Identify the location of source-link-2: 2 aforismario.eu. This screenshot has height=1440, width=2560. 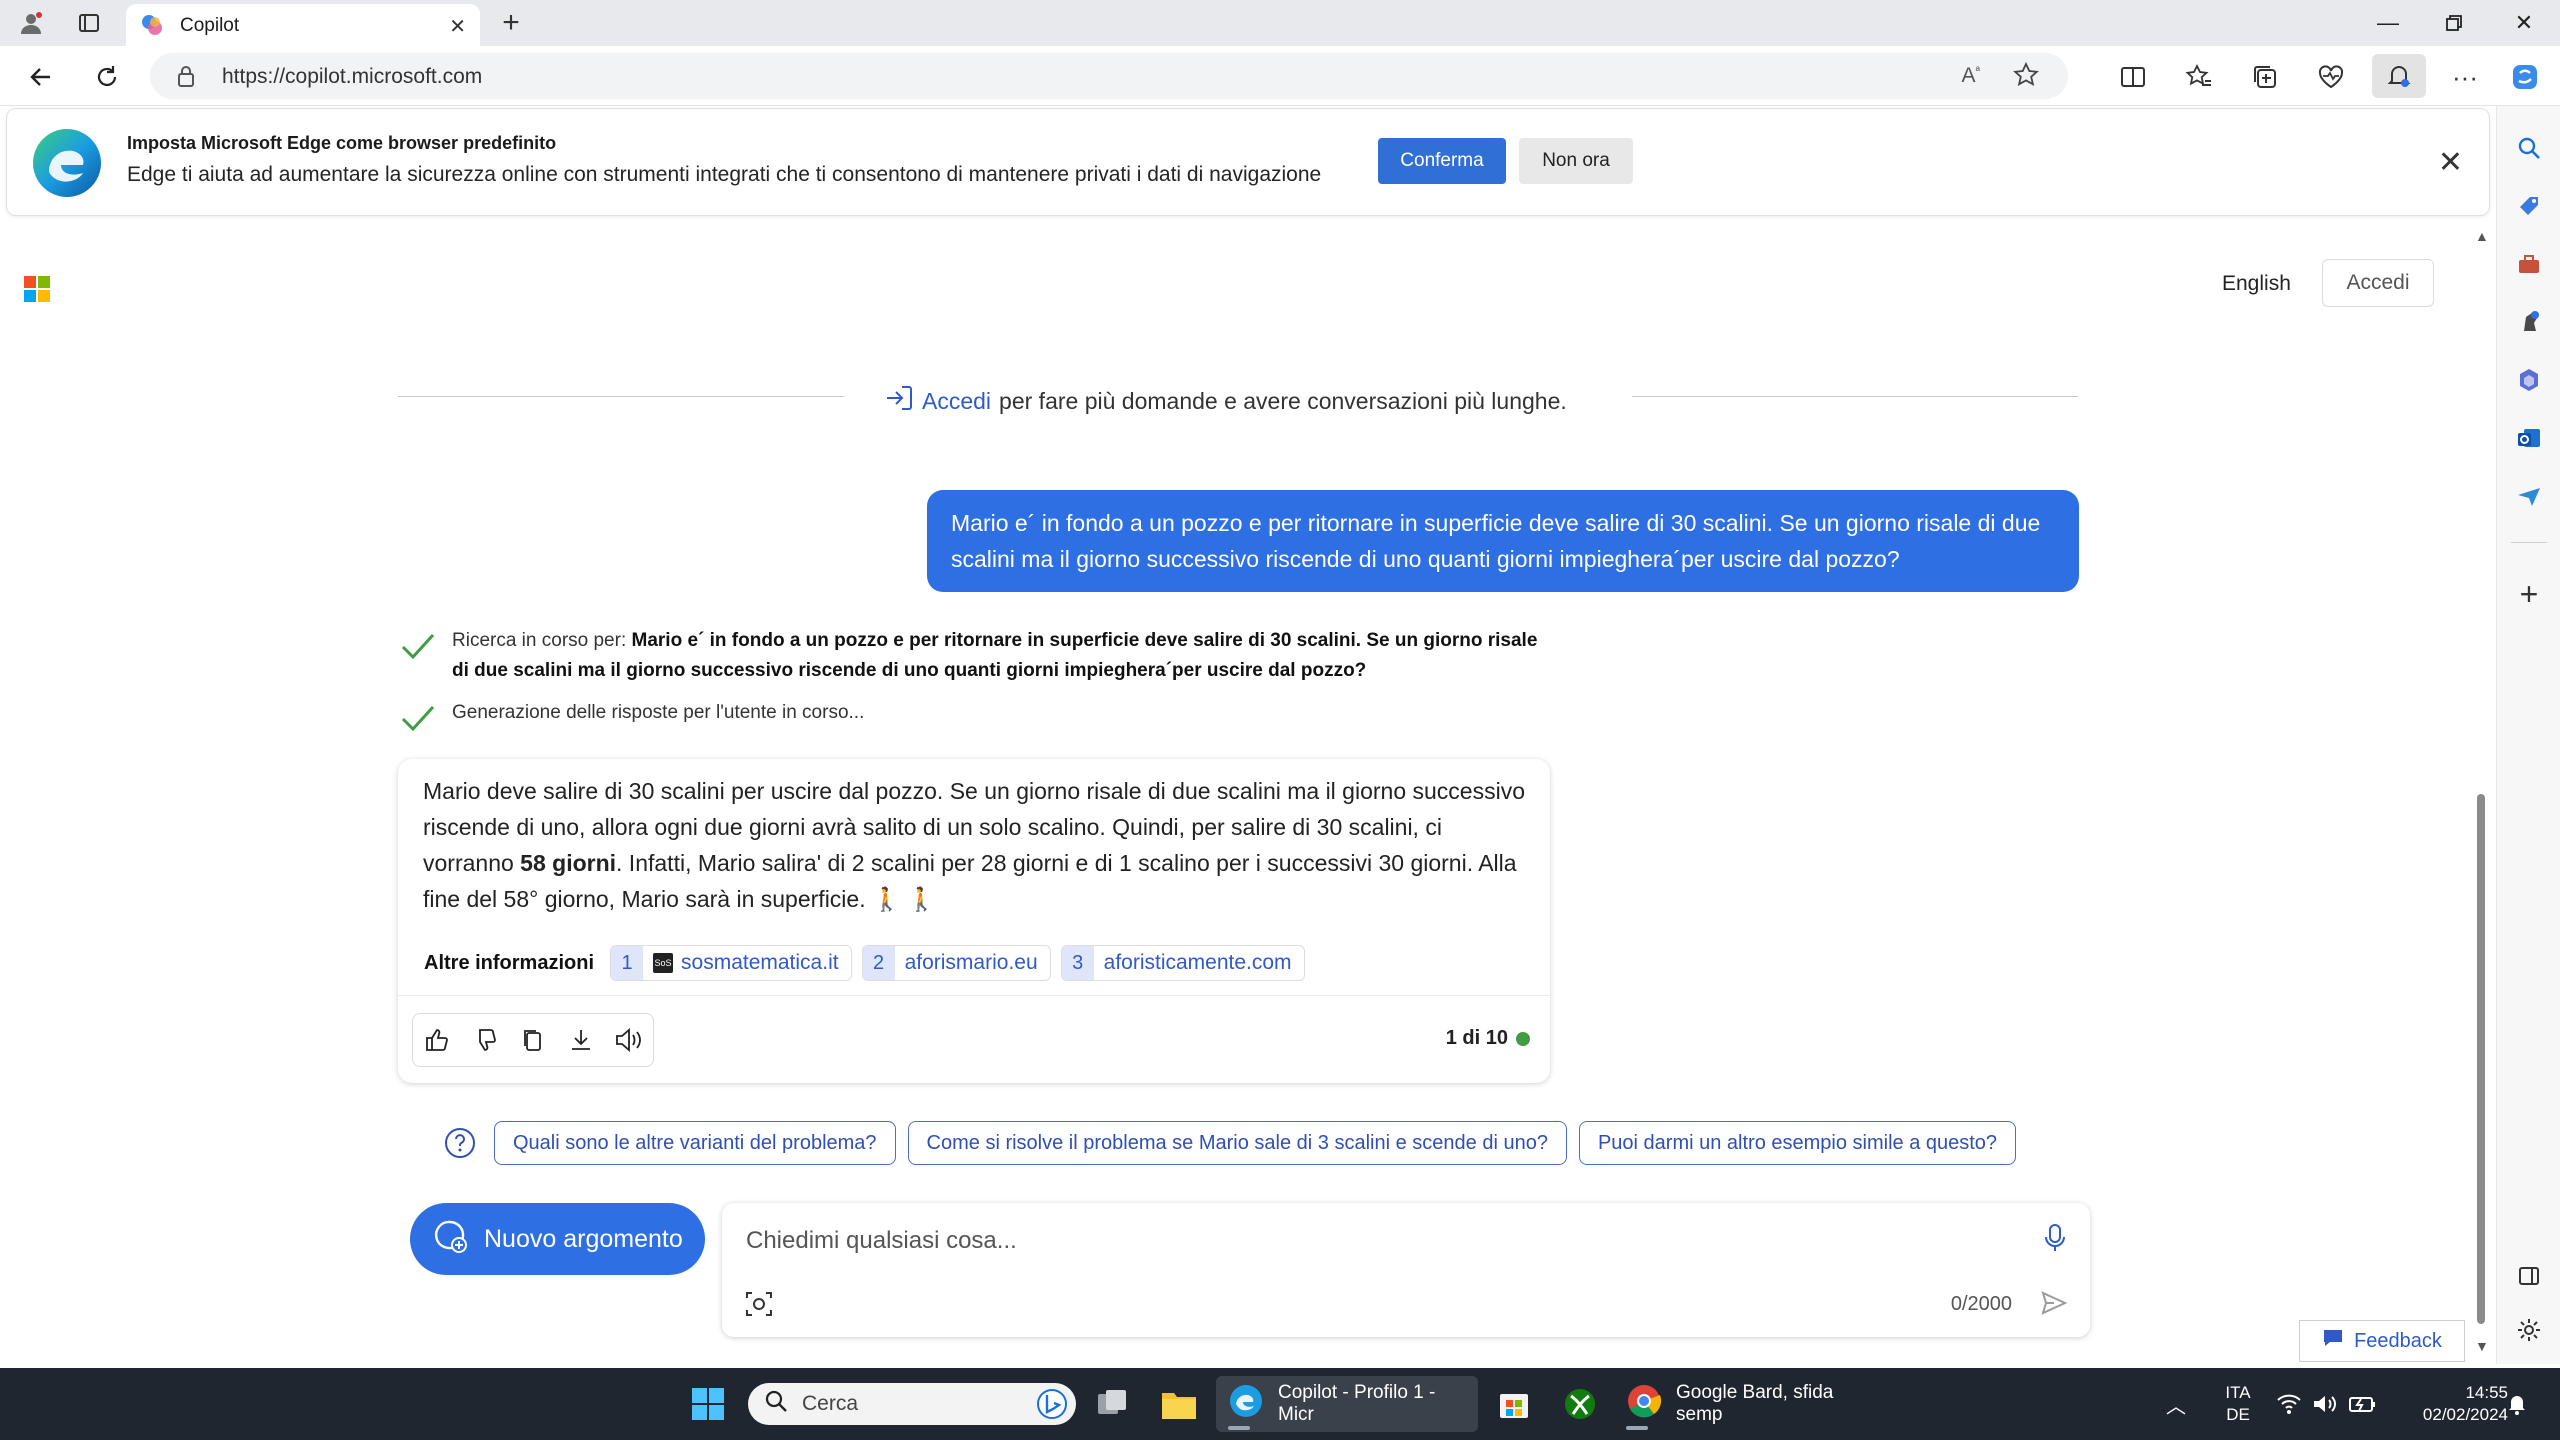
(956, 963).